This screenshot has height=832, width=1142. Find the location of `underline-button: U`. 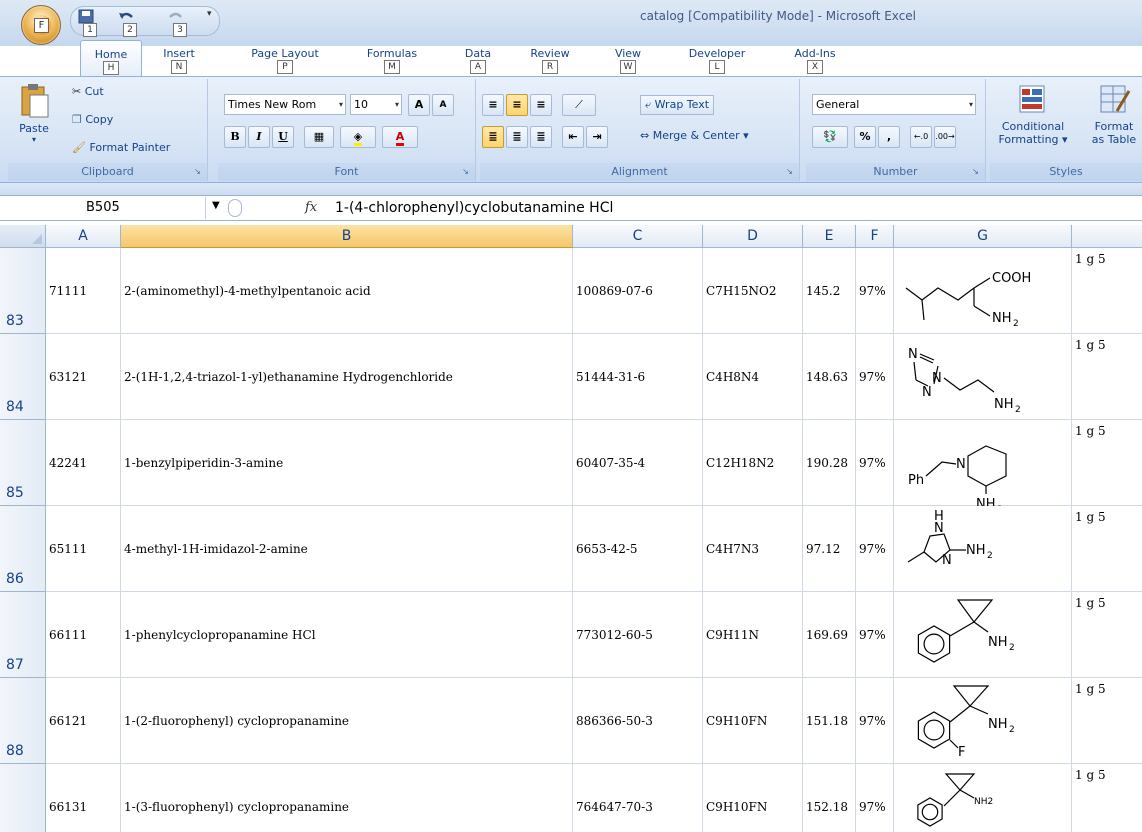

underline-button: U is located at coordinates (283, 137).